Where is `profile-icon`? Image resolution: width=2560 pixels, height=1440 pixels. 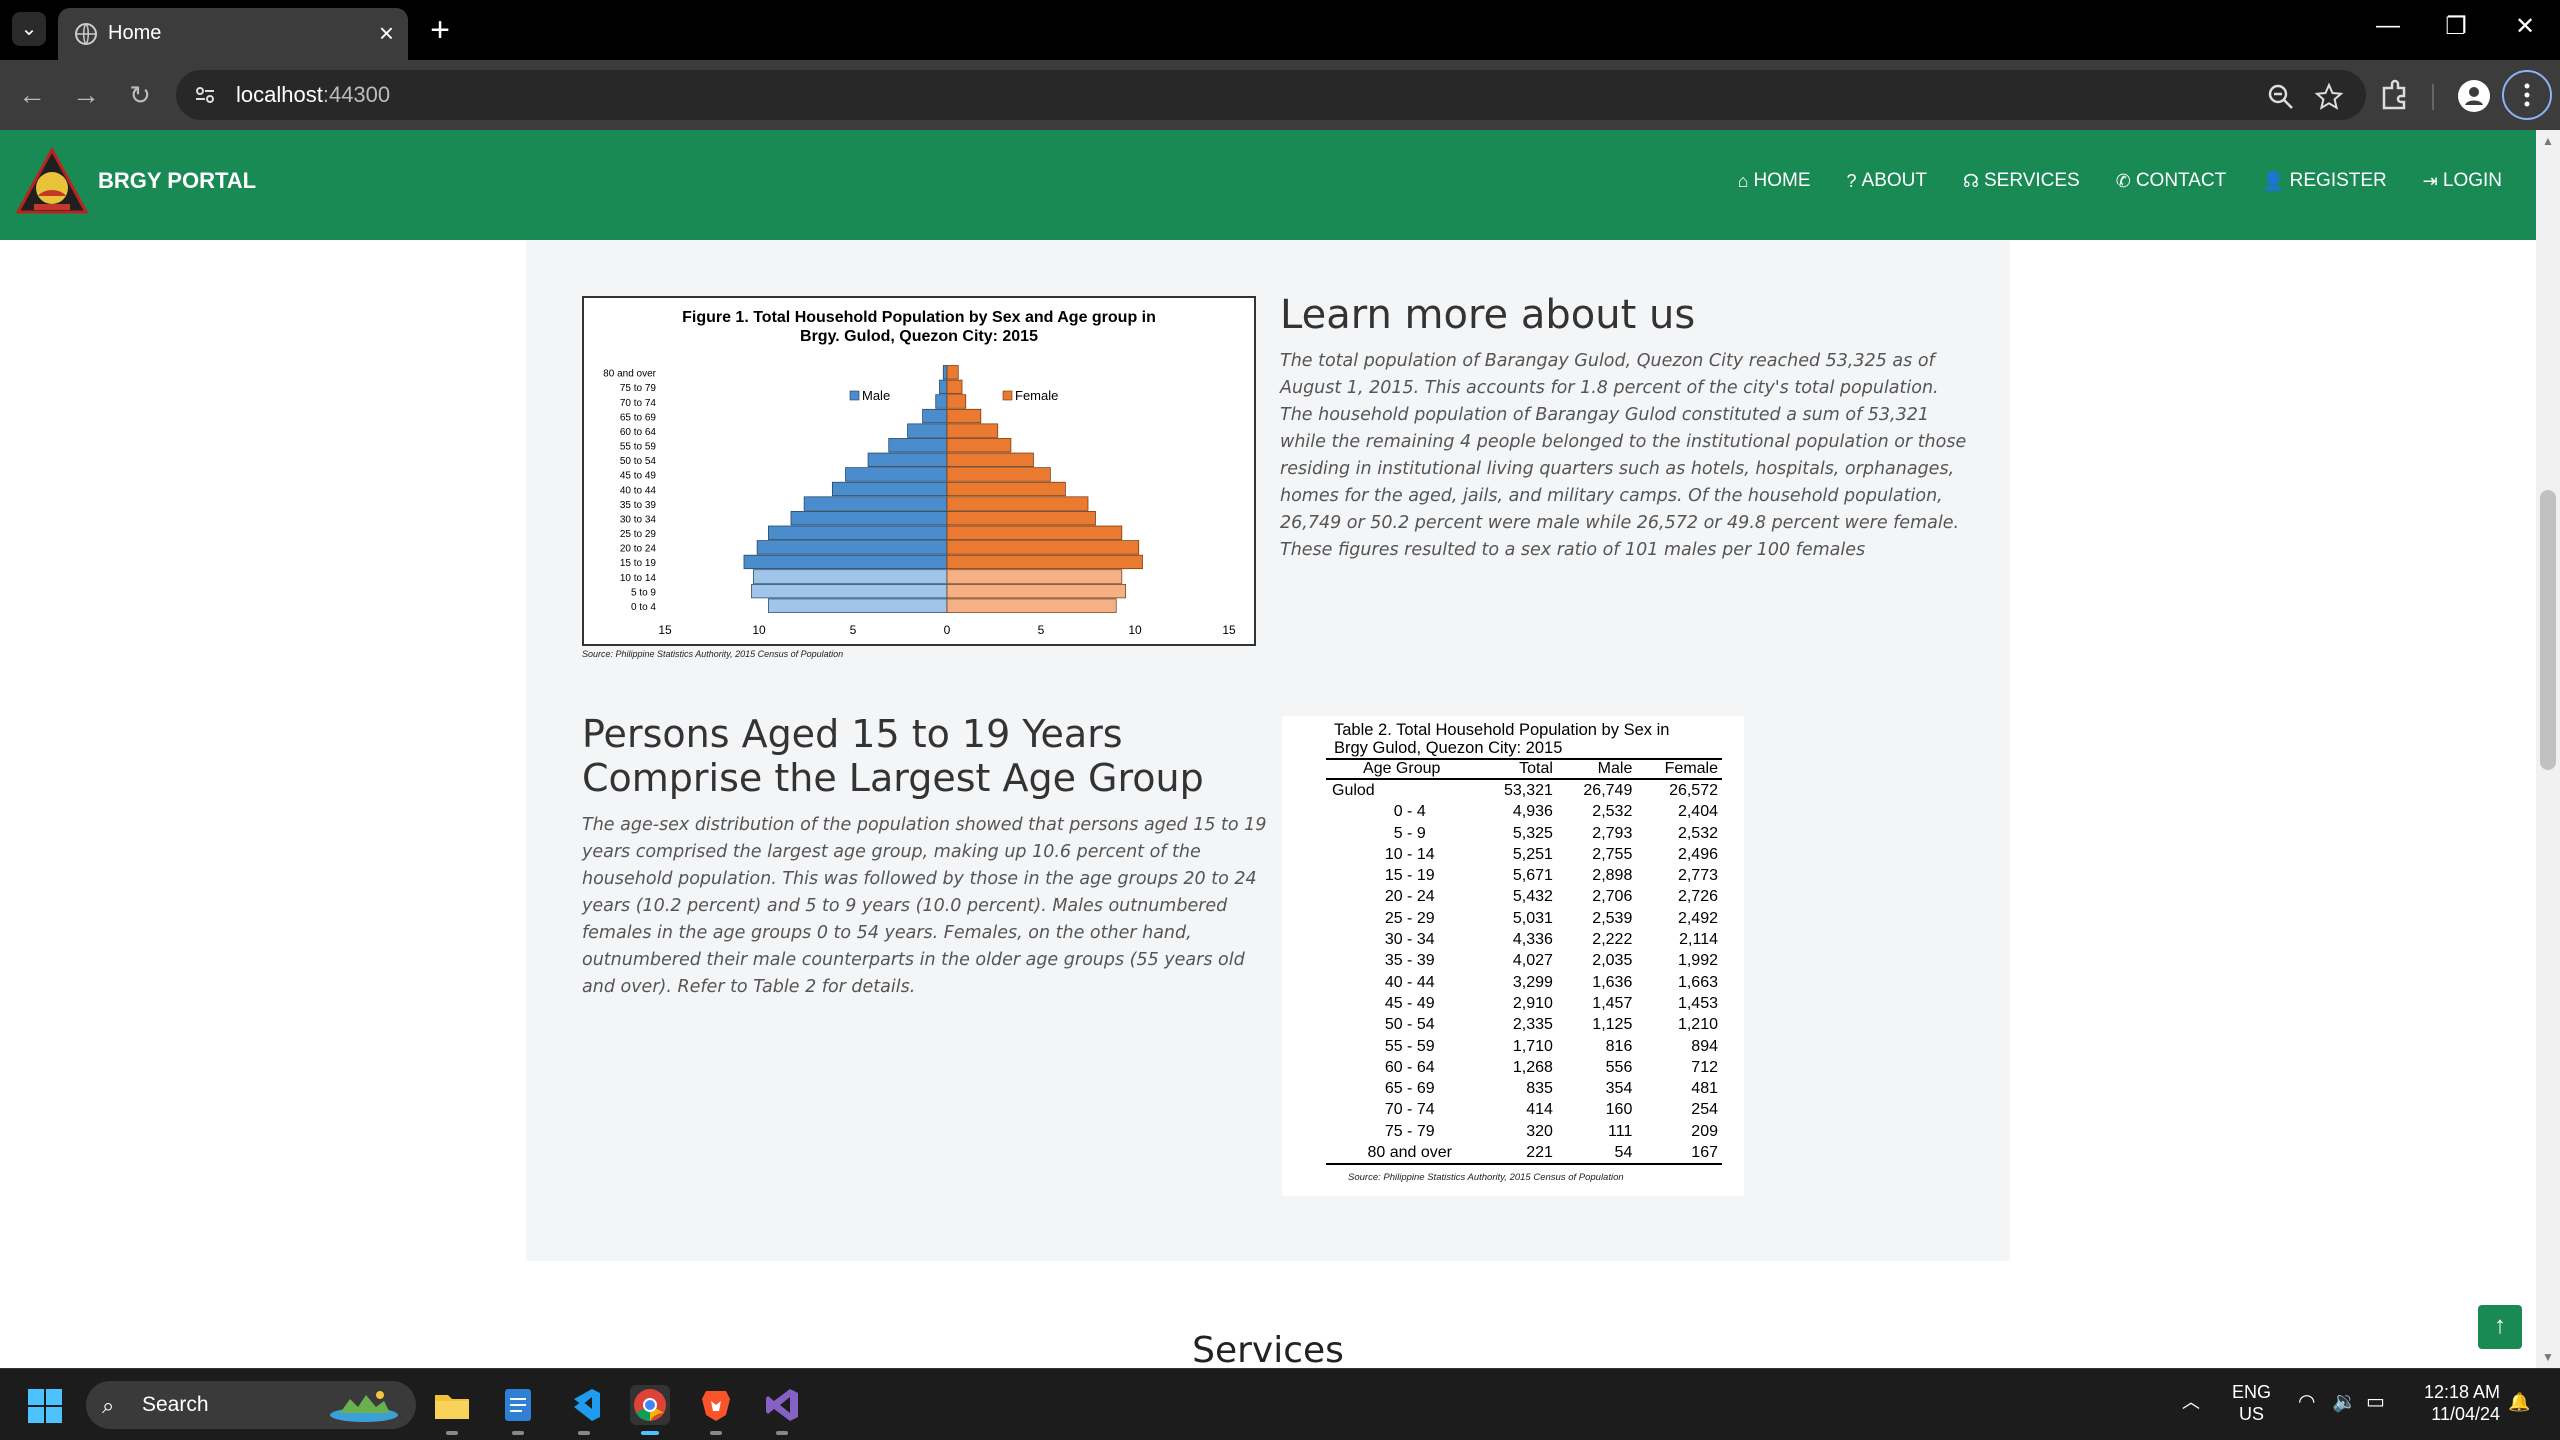
profile-icon is located at coordinates (2474, 96).